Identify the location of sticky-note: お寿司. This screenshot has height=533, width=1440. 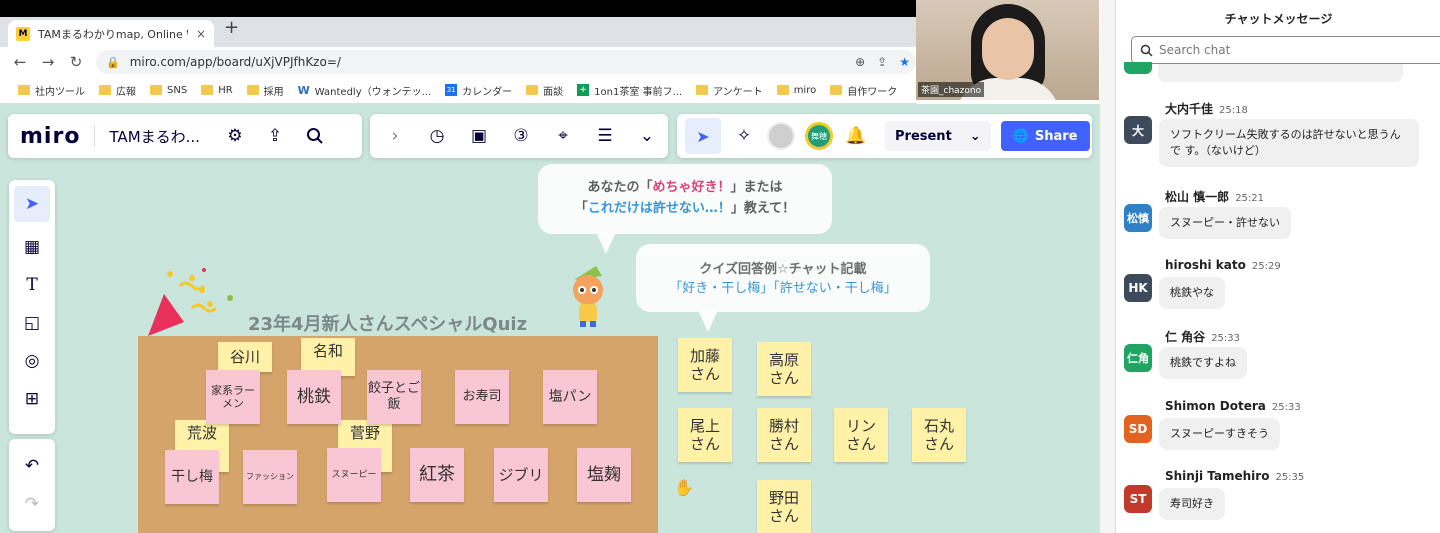
(482, 397).